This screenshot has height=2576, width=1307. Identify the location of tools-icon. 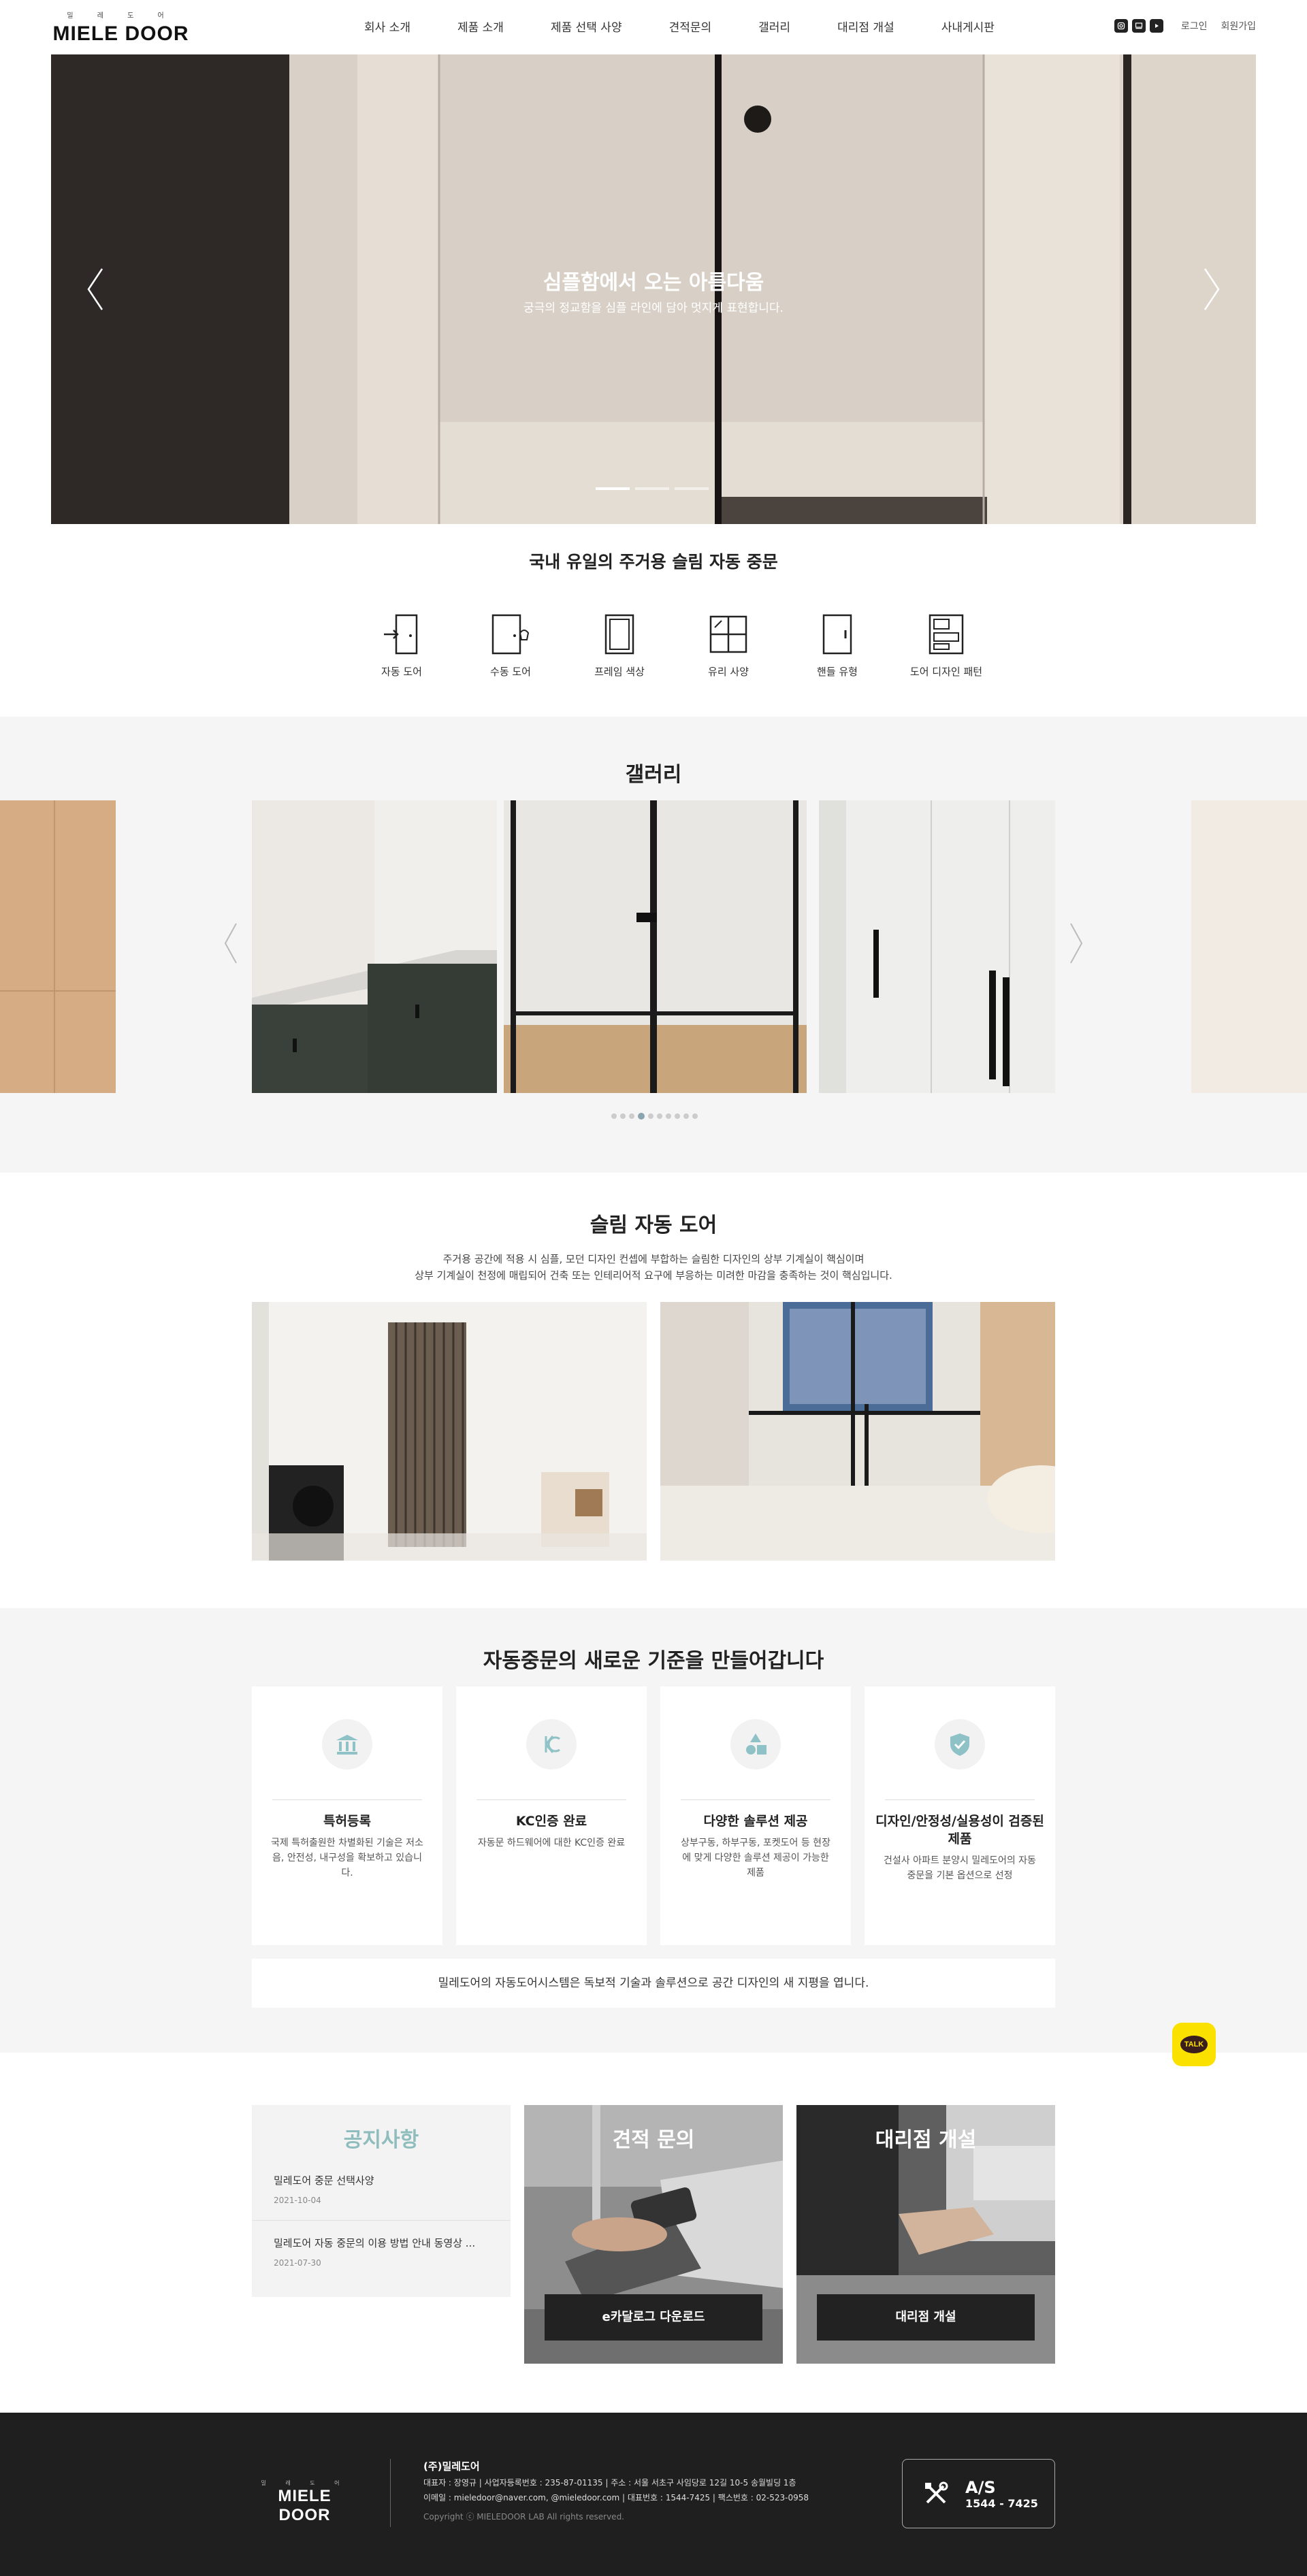
(937, 2492).